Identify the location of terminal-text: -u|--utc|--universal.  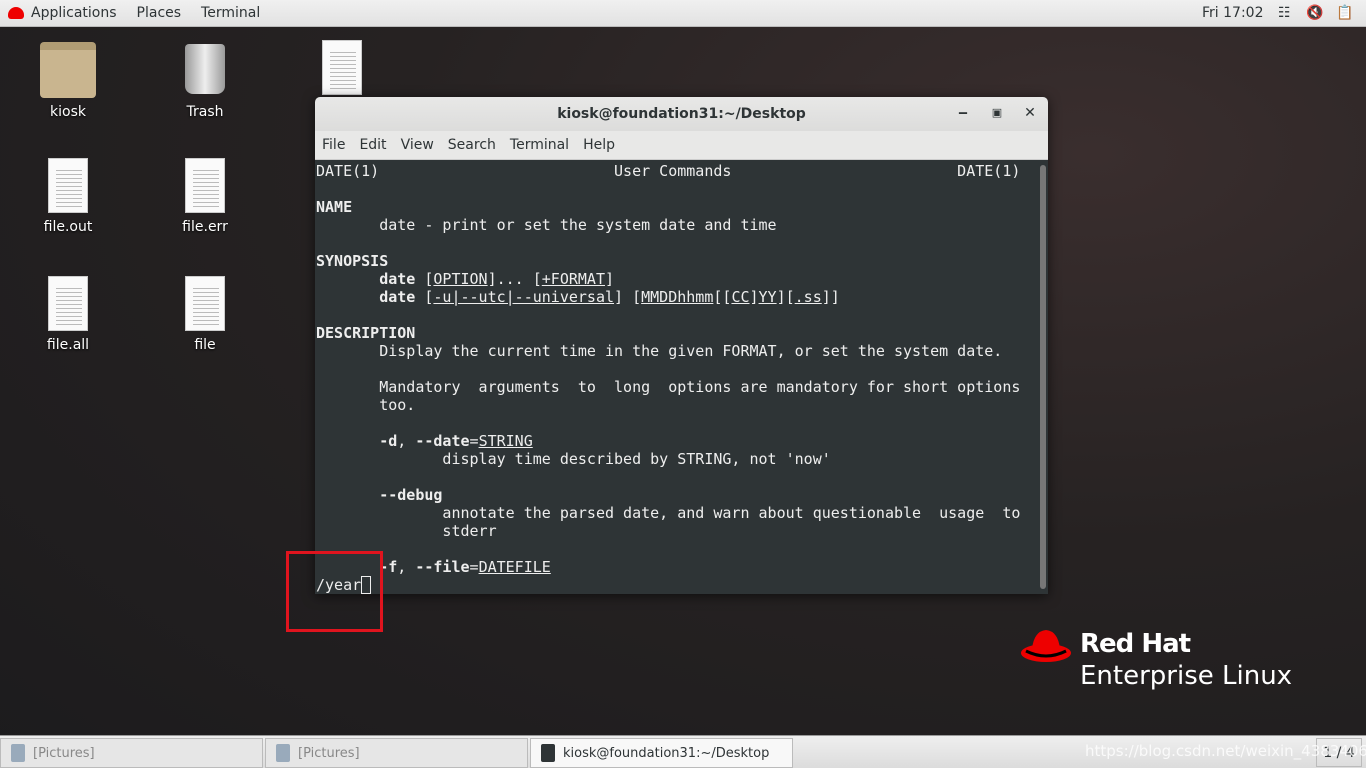
(524, 297).